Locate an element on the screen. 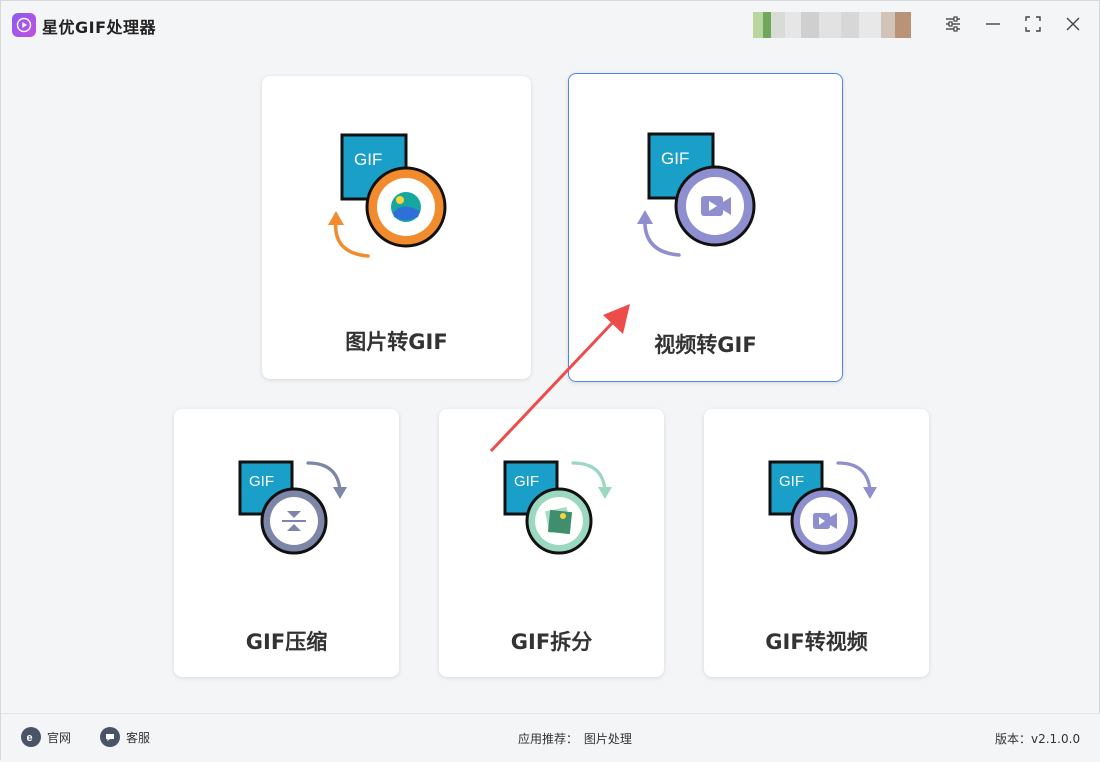 The width and height of the screenshot is (1100, 762). maximize-icon is located at coordinates (1033, 24).